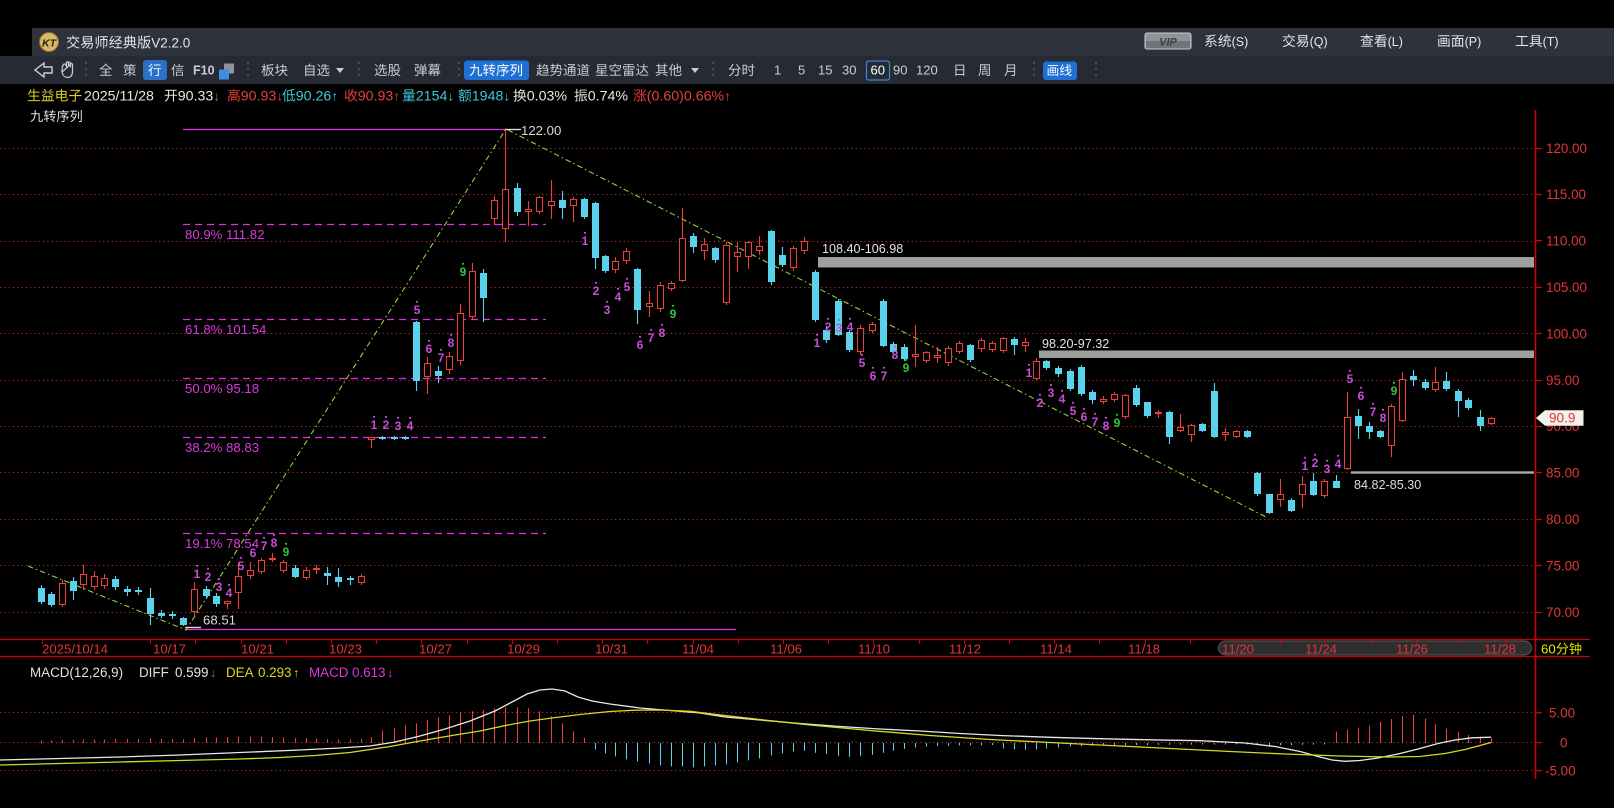 This screenshot has width=1614, height=808. I want to click on svg-text: 84.82-85.30, so click(1387, 485).